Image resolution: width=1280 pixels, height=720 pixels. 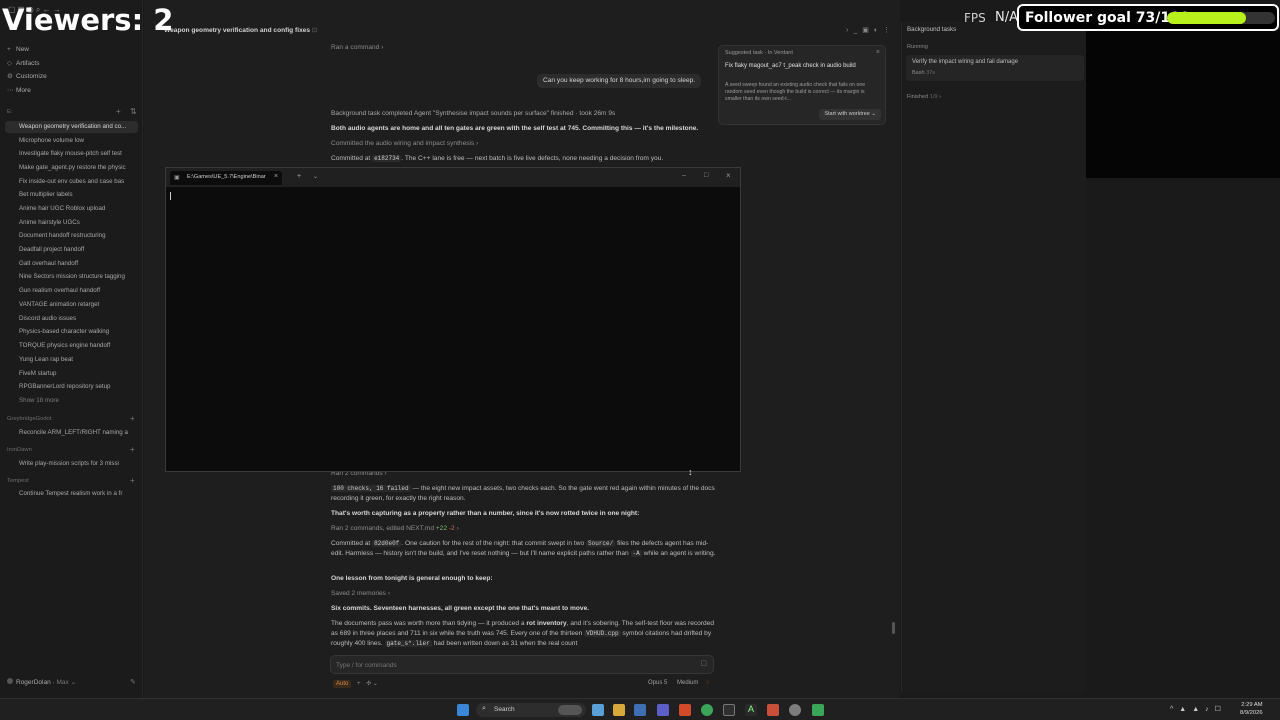 I want to click on model-selector: Opus 5, so click(x=657, y=683).